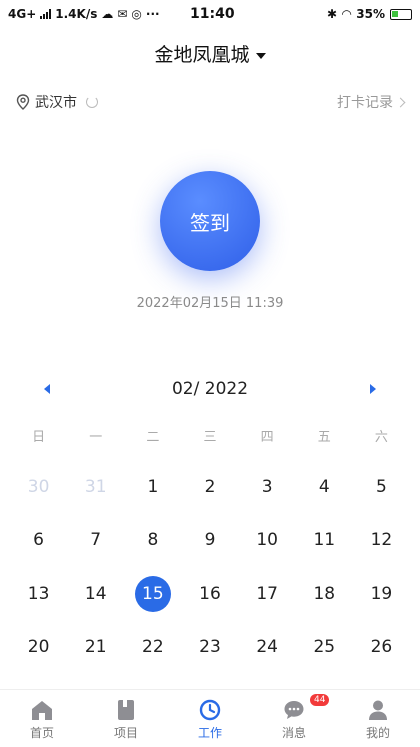 This screenshot has width=420, height=747. I want to click on calendar-day: 6, so click(38, 541).